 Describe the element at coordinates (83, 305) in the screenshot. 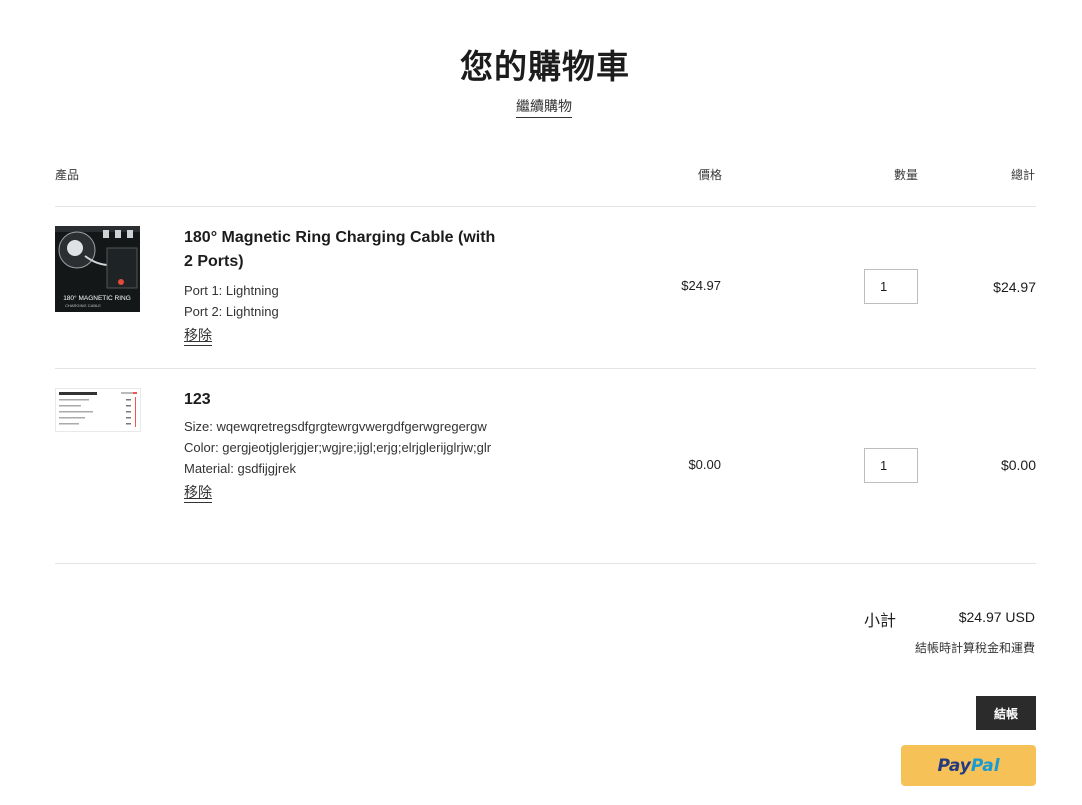

I see `thumb-subtitle-text: CHARGING CABLE` at that location.